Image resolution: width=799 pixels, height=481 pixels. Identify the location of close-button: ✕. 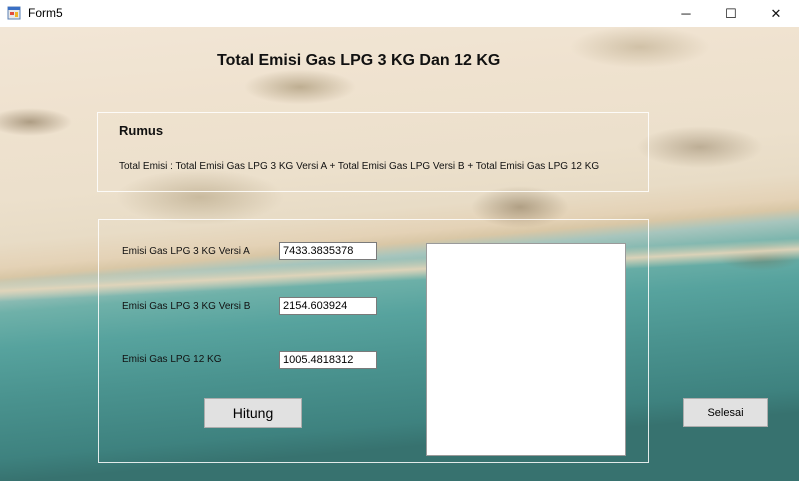
(776, 13).